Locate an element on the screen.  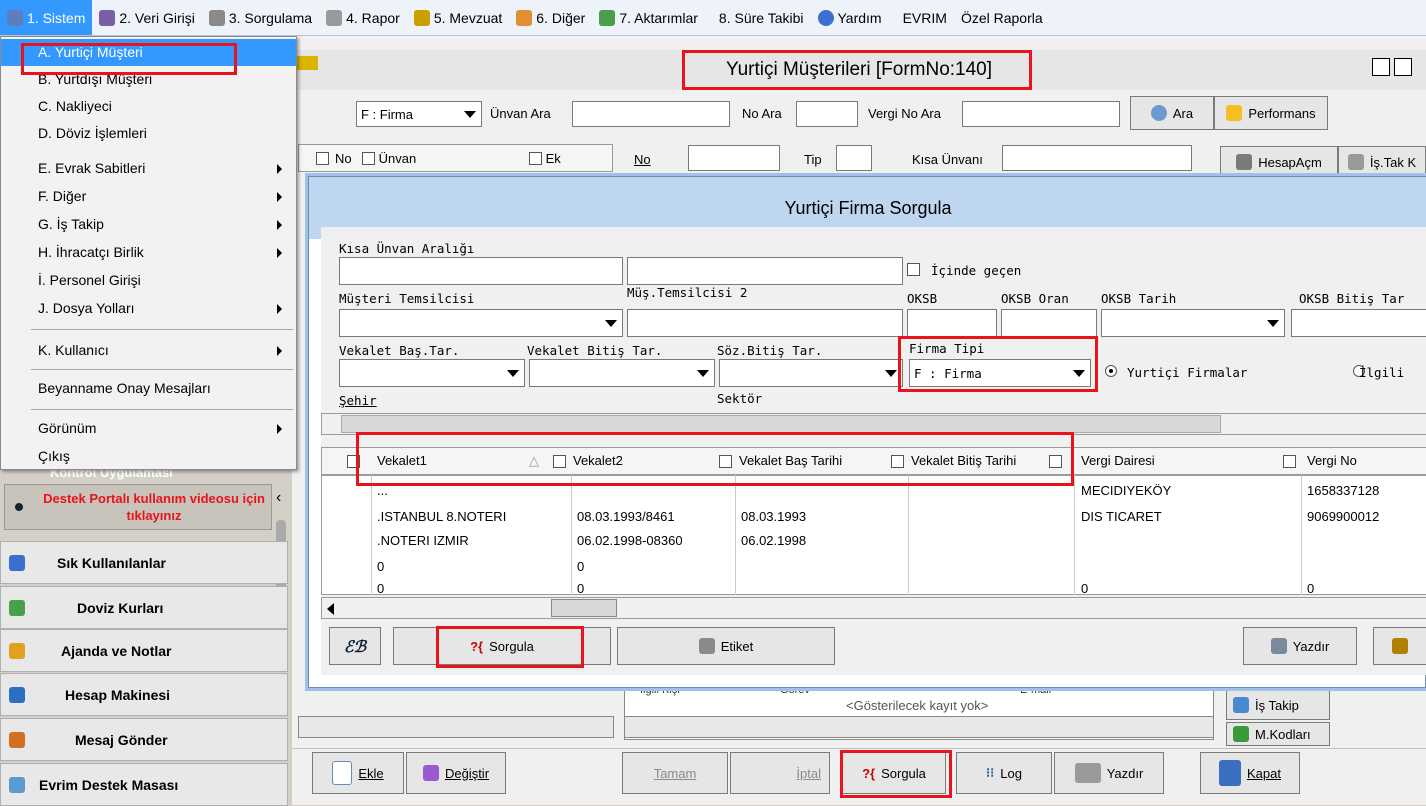
yazdir-button: Yazdır is located at coordinates (1109, 773).